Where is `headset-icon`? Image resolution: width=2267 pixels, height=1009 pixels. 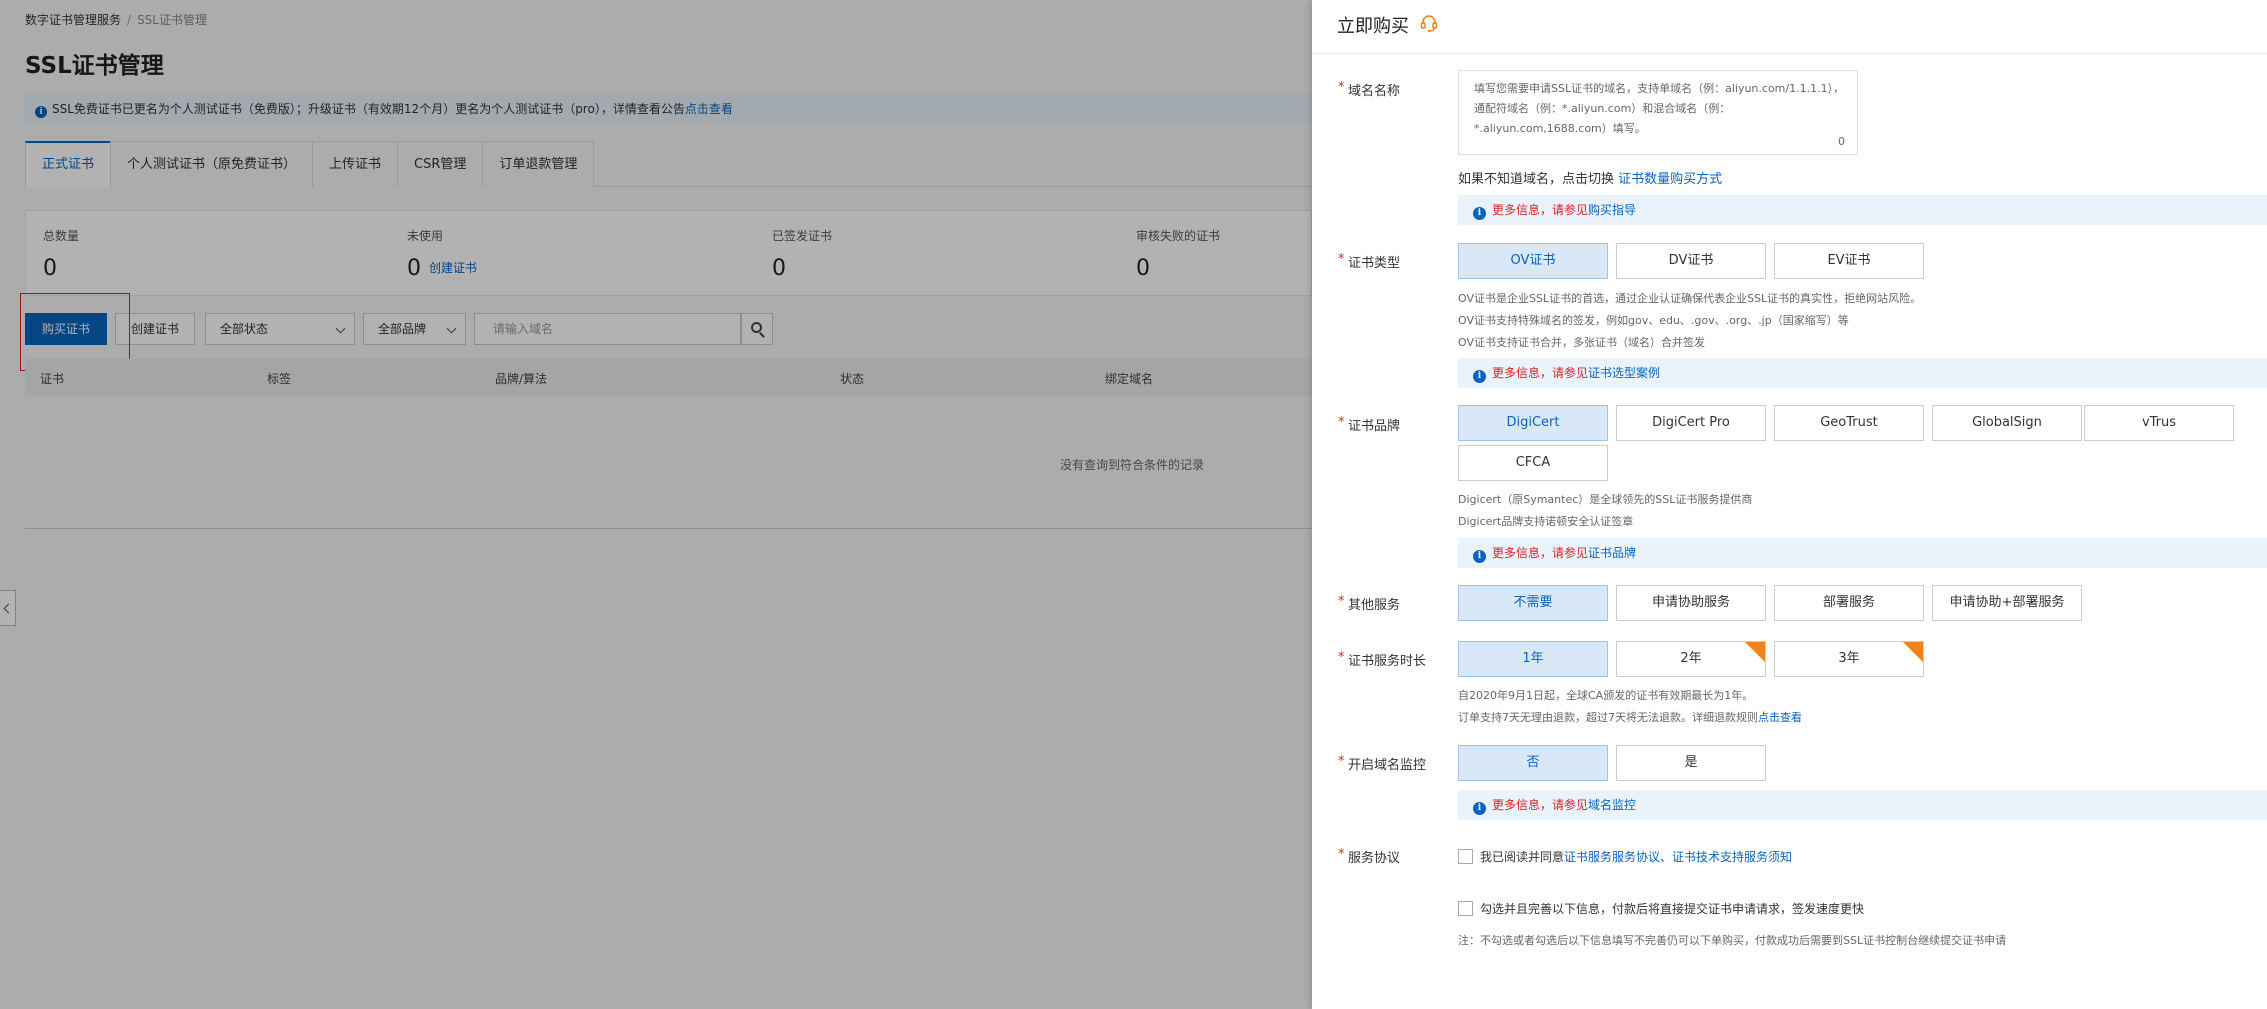 headset-icon is located at coordinates (1429, 23).